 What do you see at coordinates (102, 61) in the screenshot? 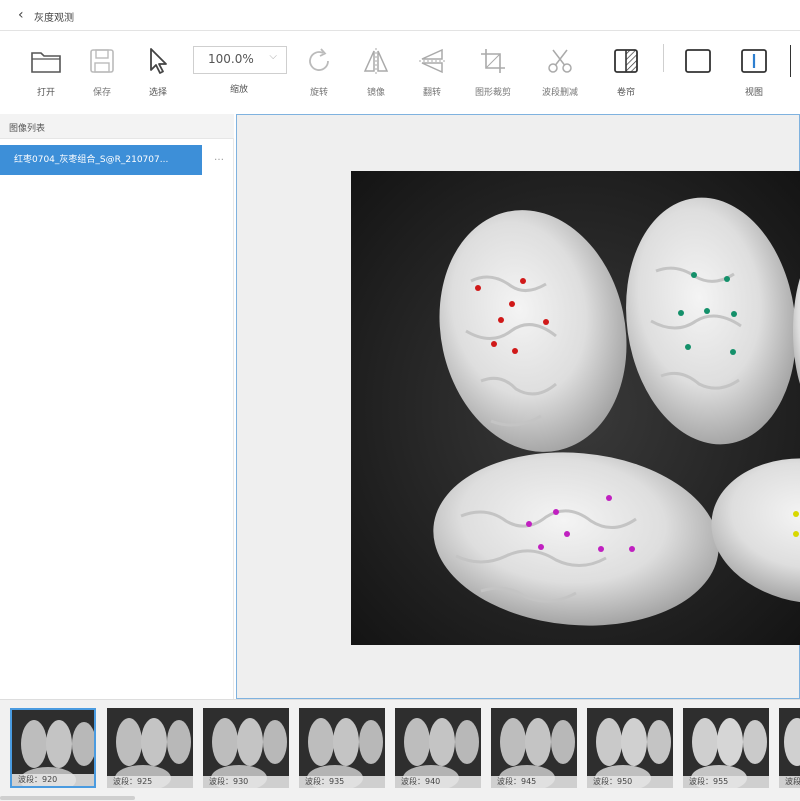
I see `save-icon` at bounding box center [102, 61].